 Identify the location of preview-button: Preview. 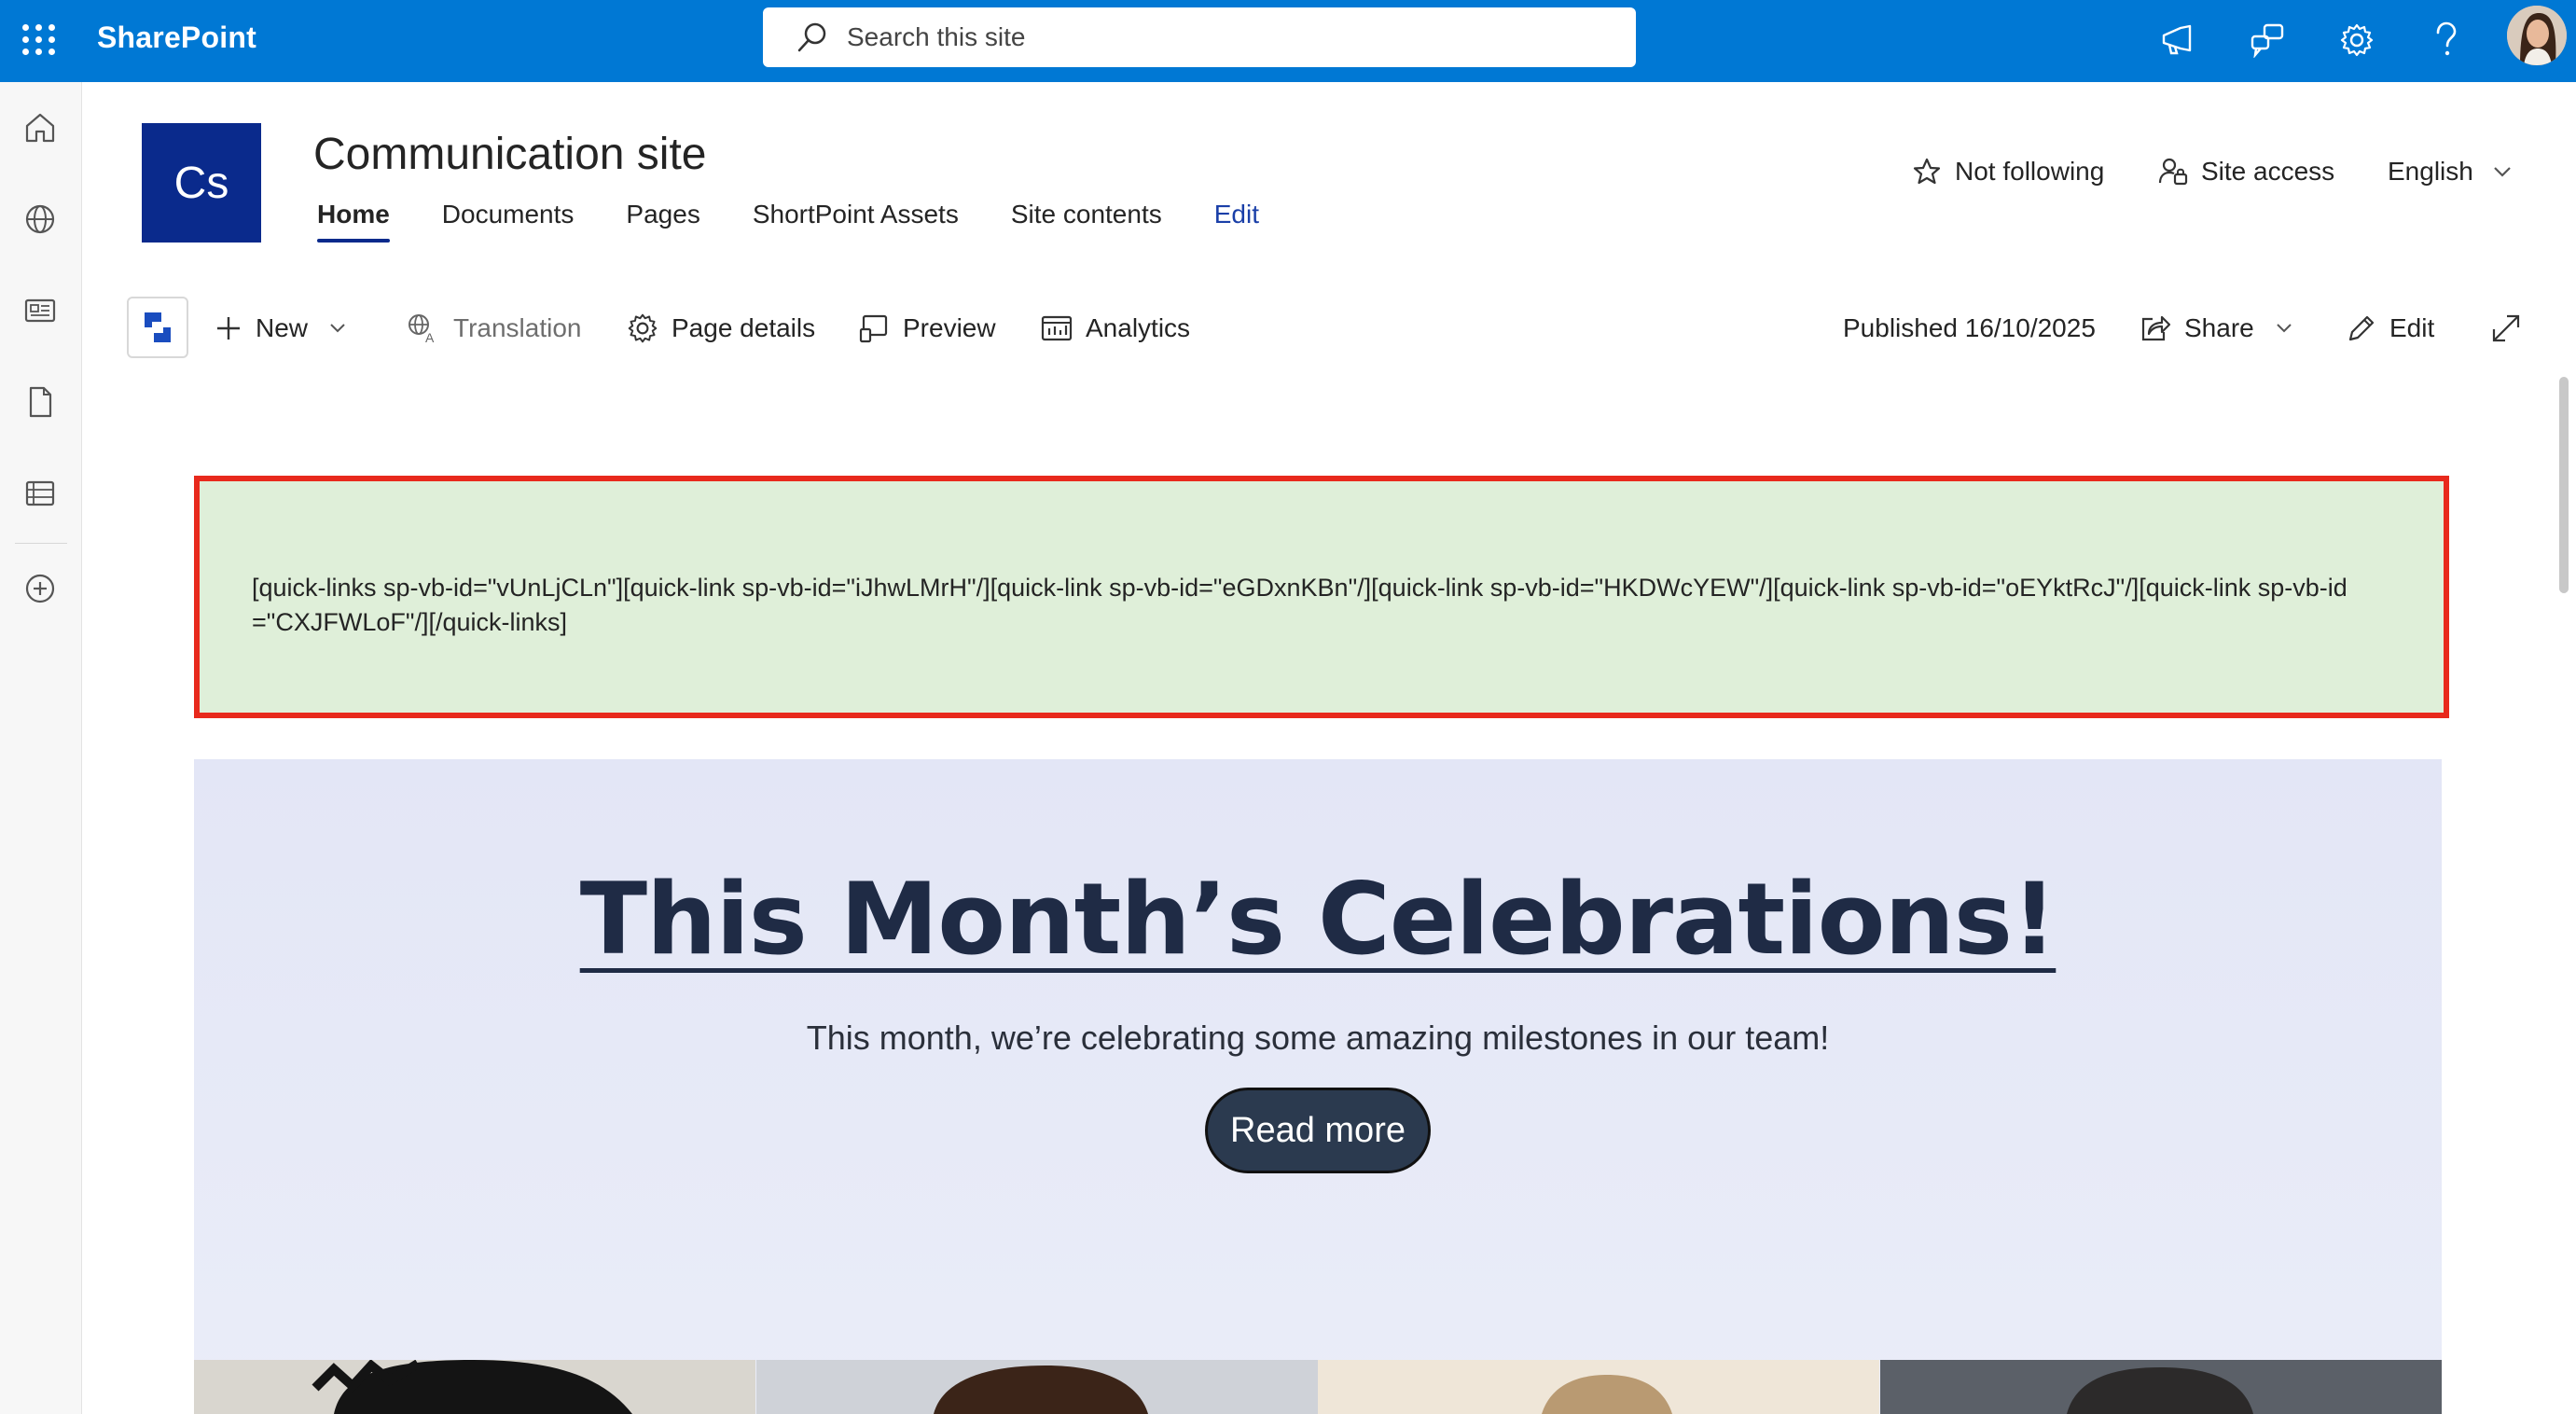
(927, 328).